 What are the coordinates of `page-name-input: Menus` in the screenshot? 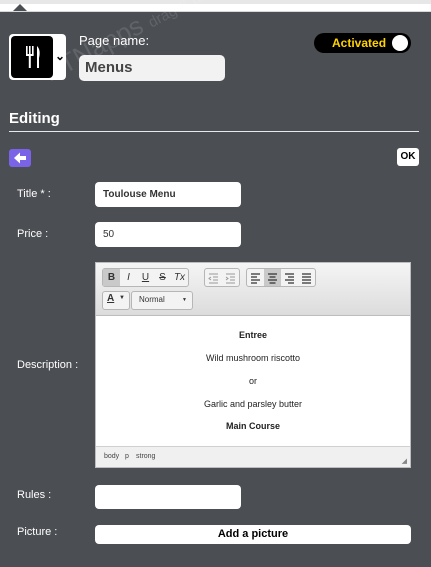 It's located at (152, 68).